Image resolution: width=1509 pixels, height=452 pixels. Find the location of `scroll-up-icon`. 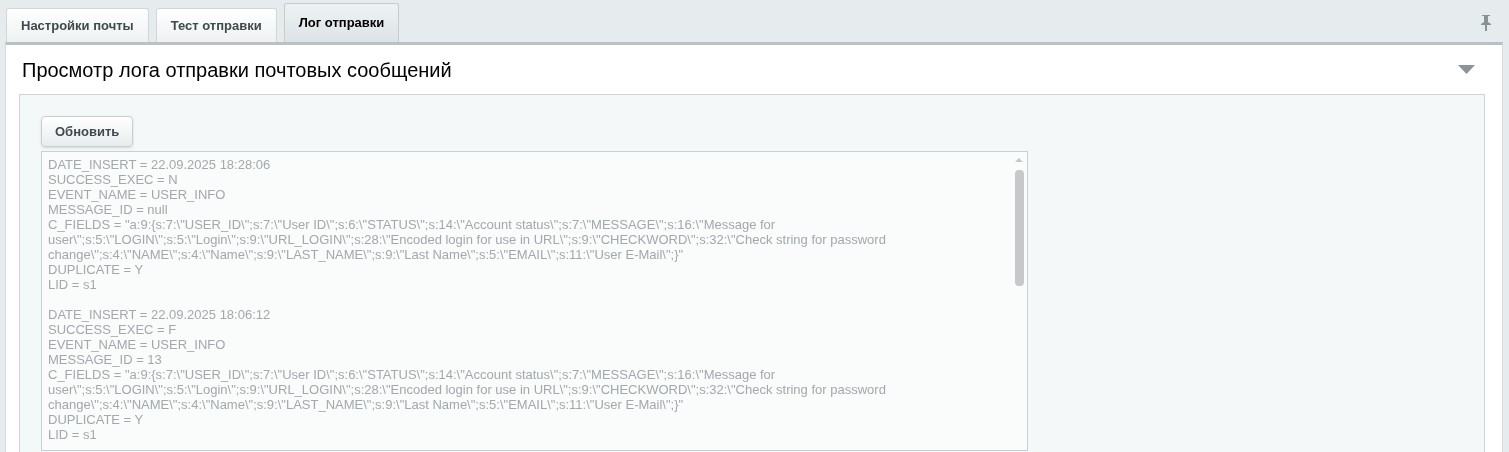

scroll-up-icon is located at coordinates (1019, 160).